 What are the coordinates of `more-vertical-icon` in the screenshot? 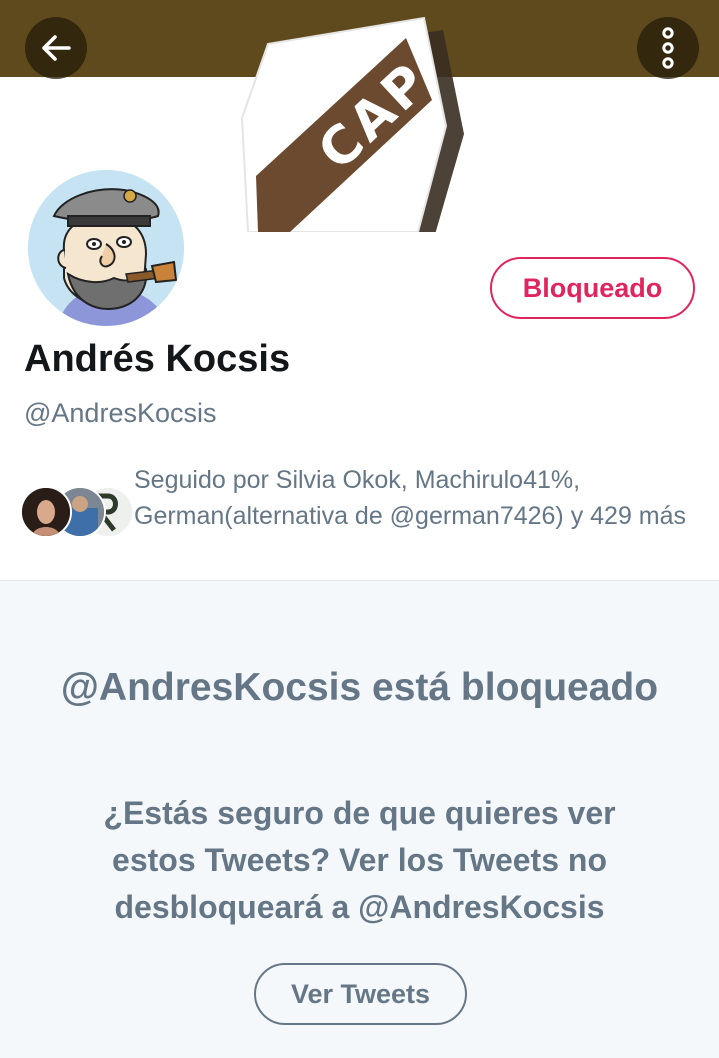 It's located at (668, 48).